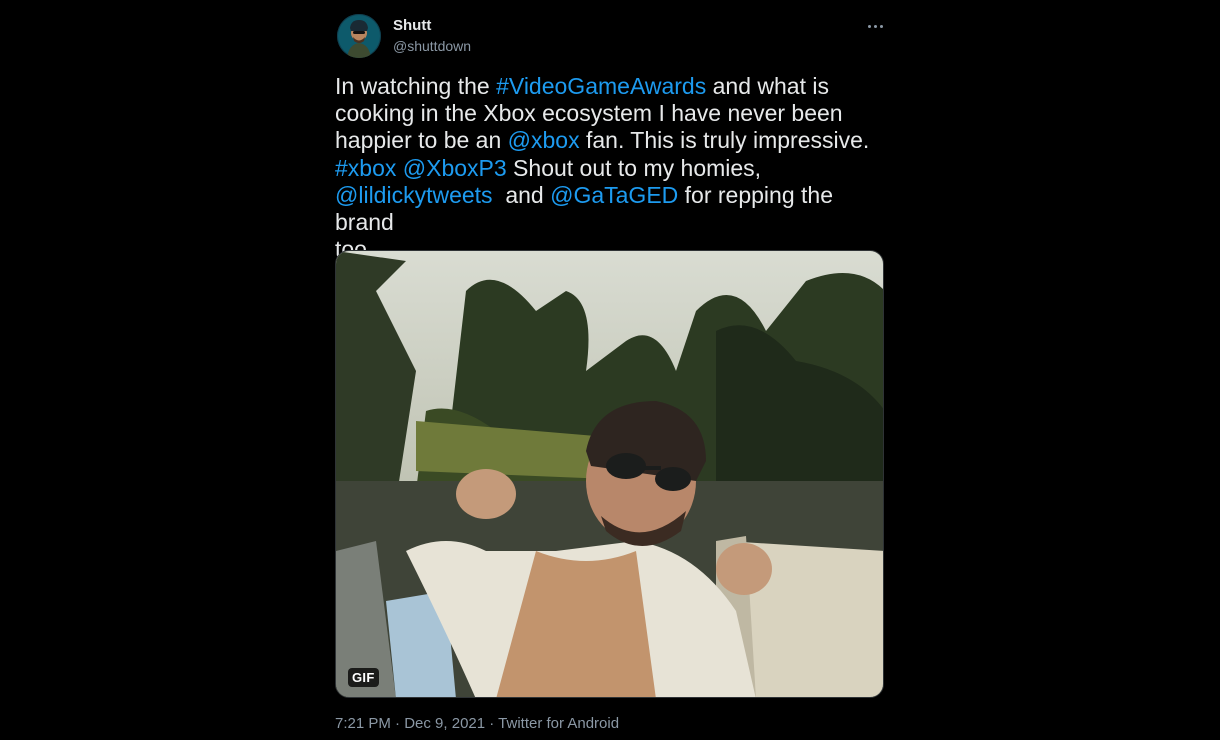 Image resolution: width=1220 pixels, height=740 pixels. Describe the element at coordinates (363, 723) in the screenshot. I see `tweet-time: 7:21 PM` at that location.